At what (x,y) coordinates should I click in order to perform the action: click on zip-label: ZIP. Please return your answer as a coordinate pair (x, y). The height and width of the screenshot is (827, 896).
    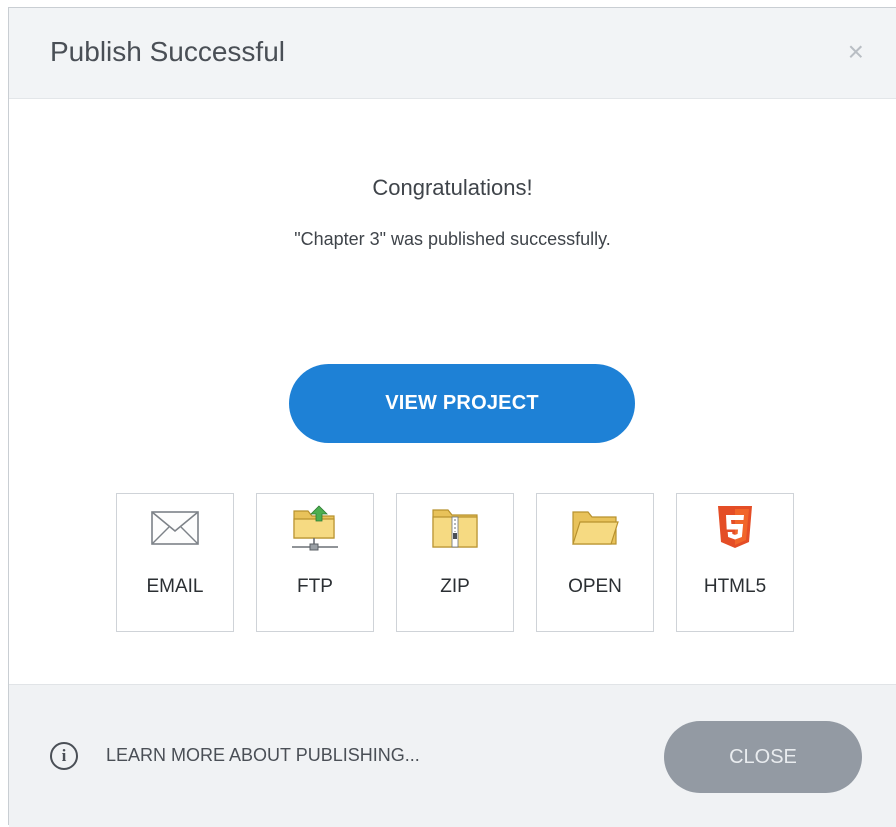
    Looking at the image, I should click on (455, 586).